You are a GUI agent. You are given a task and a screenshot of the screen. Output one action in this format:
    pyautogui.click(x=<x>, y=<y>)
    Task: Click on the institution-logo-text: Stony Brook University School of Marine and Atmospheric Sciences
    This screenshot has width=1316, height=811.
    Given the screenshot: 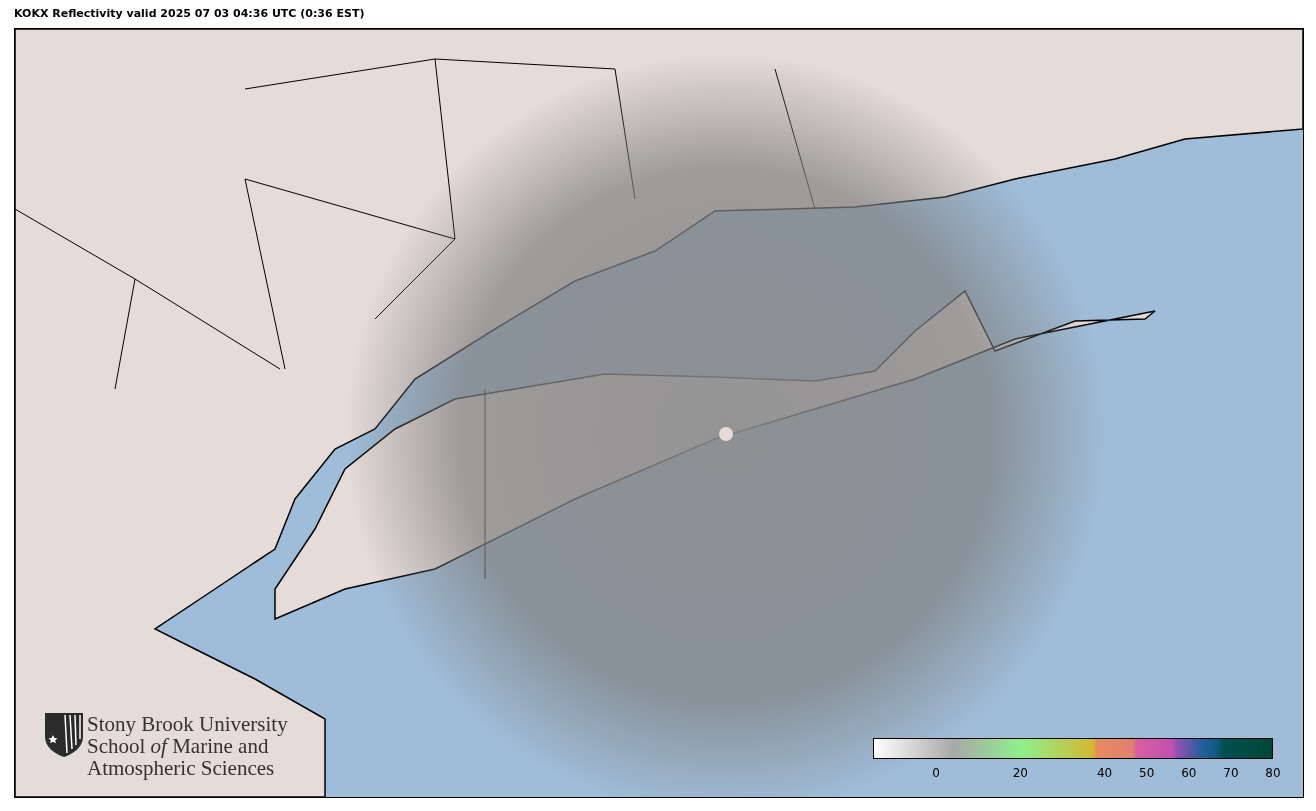 What is the action you would take?
    pyautogui.click(x=187, y=746)
    